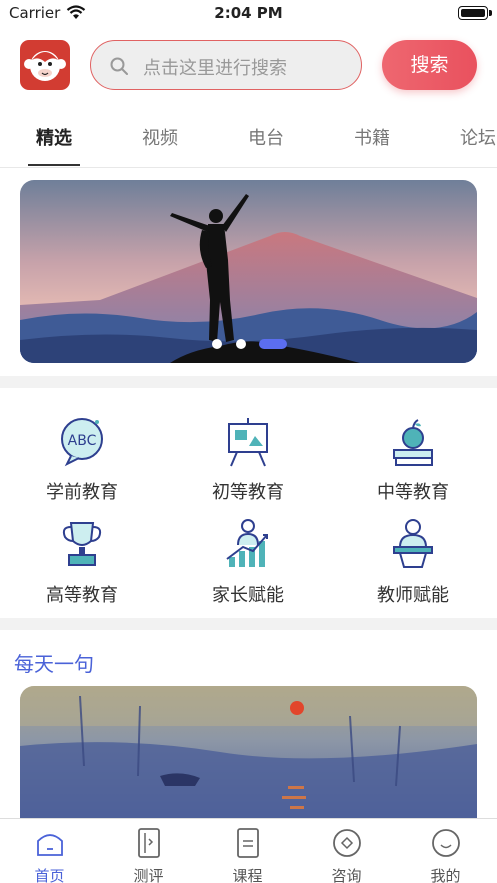  I want to click on daily-section-title: 每天一句, so click(54, 664).